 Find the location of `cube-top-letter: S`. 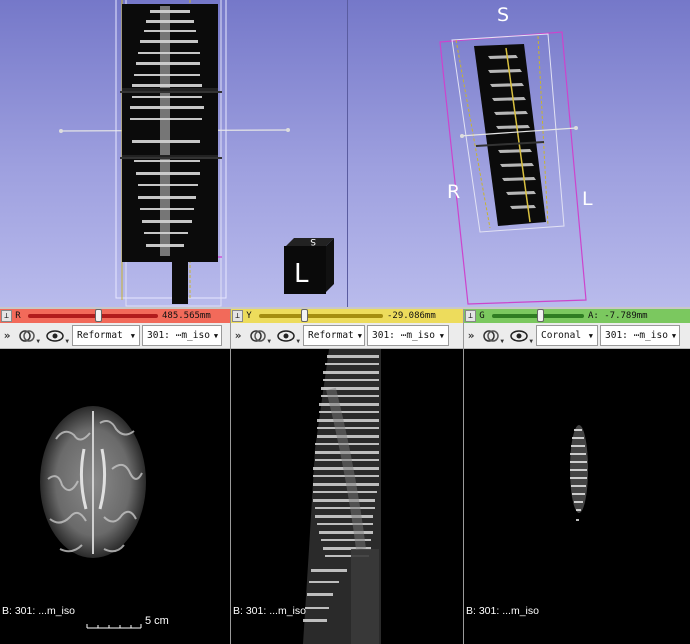

cube-top-letter: S is located at coordinates (313, 242).